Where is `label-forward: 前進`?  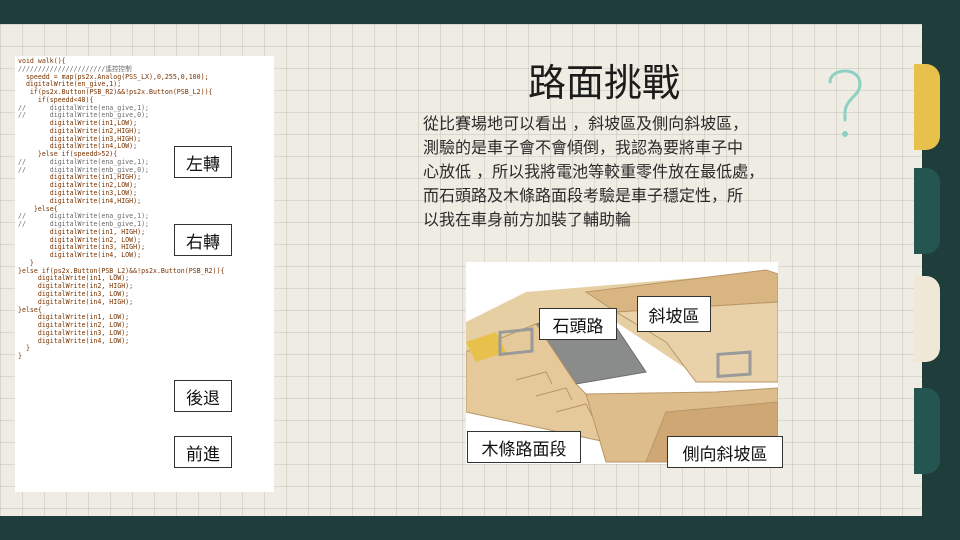 label-forward: 前進 is located at coordinates (203, 452).